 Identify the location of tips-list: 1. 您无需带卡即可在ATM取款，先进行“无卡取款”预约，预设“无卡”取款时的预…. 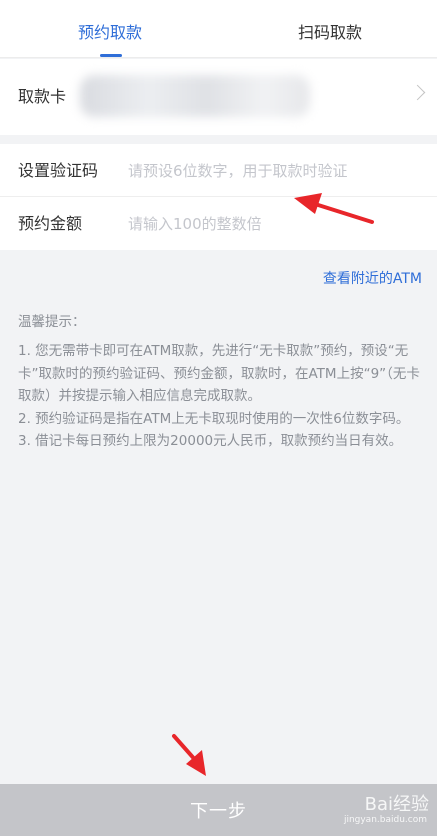
(222, 396).